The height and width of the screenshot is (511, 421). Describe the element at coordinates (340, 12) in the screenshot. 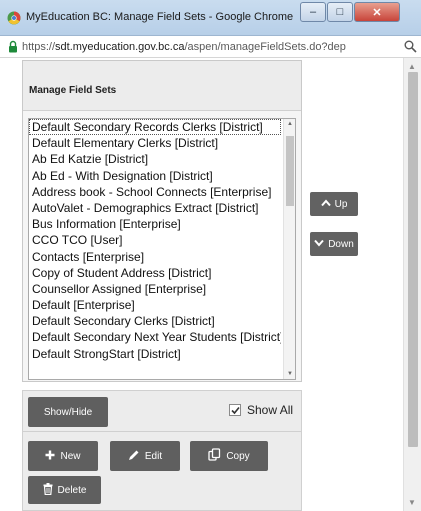

I see `maximize-button: □` at that location.